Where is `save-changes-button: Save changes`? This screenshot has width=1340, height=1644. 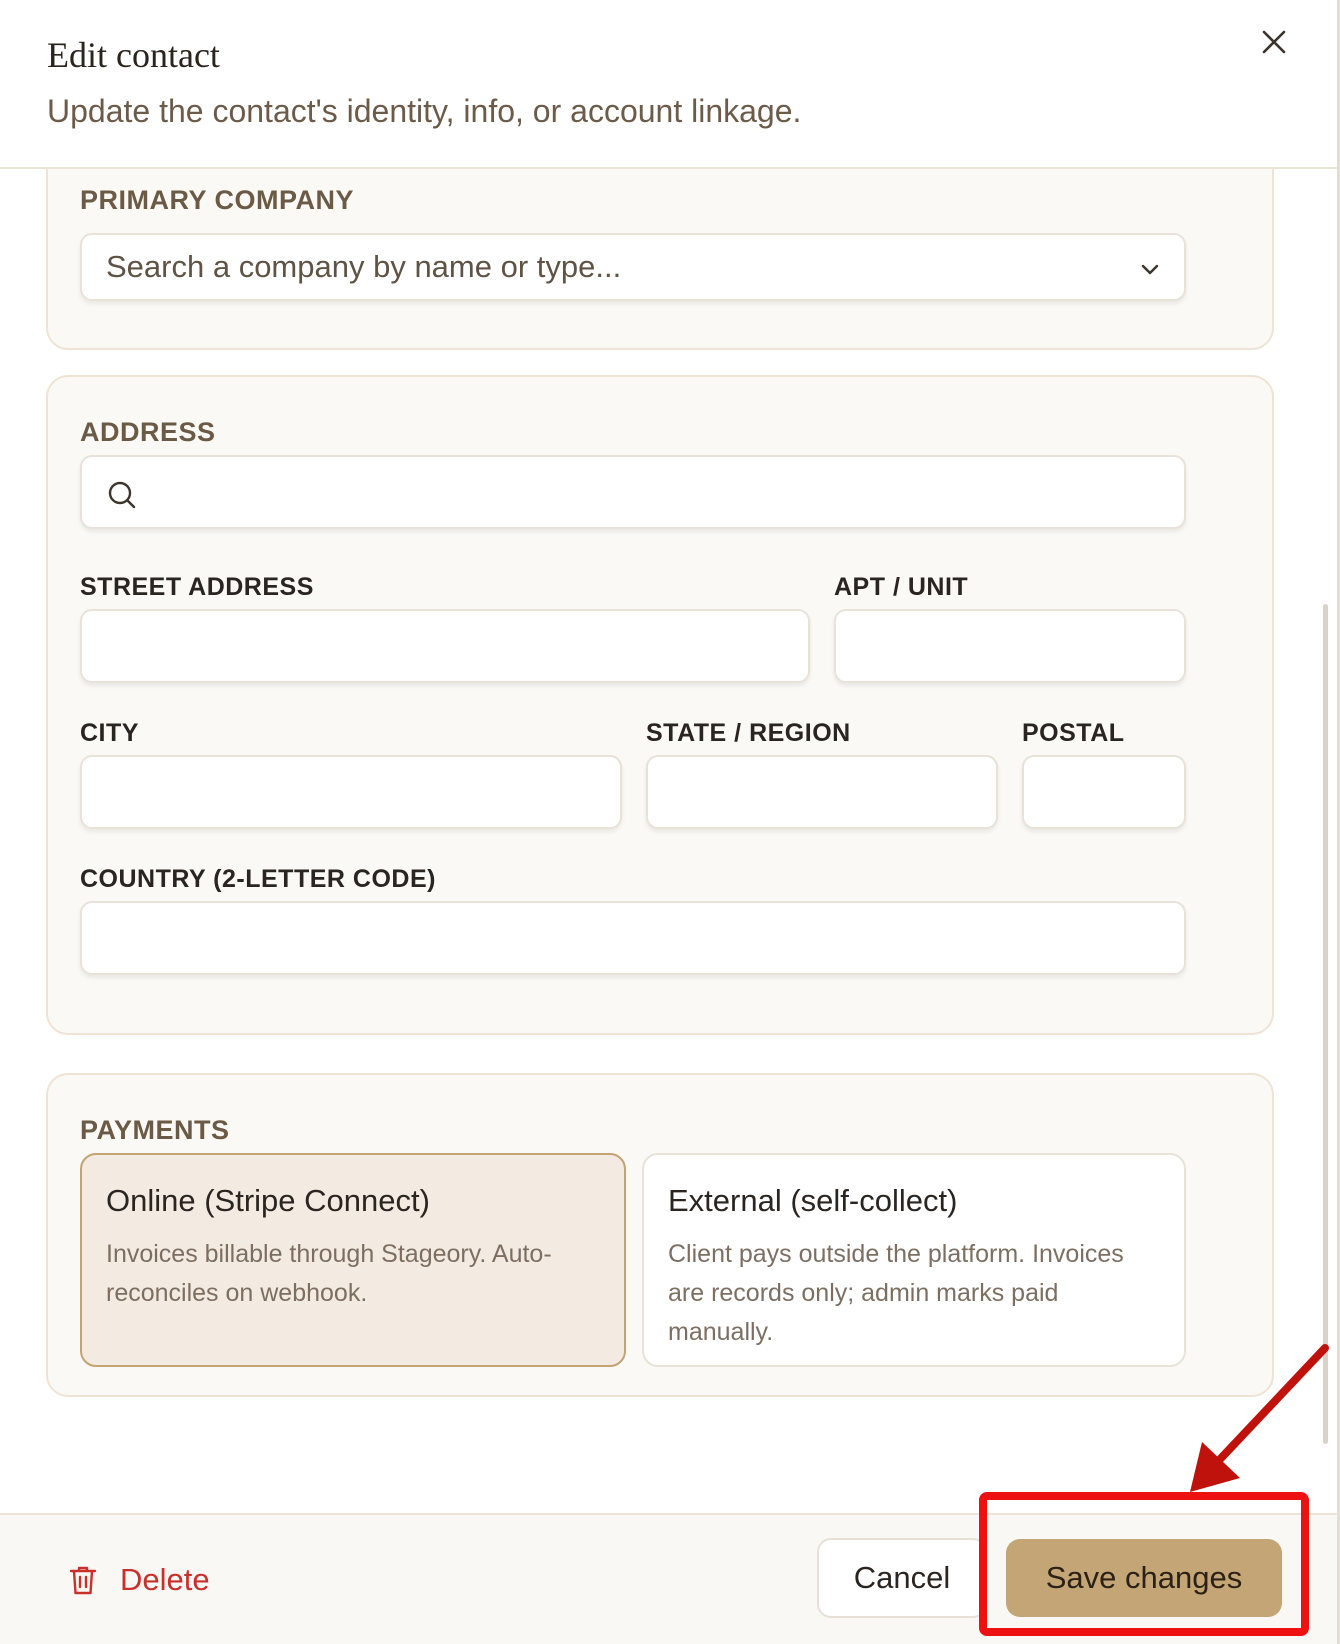 save-changes-button: Save changes is located at coordinates (1144, 1578).